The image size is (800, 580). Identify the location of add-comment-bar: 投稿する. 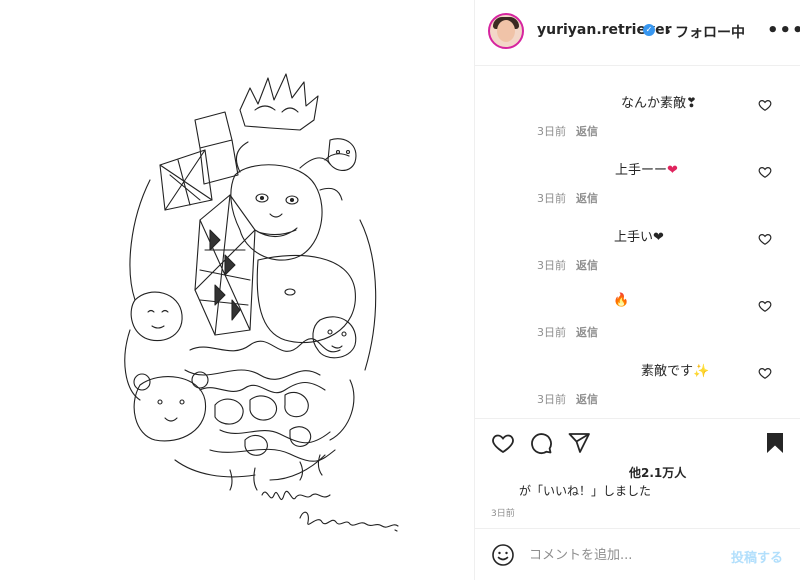
(637, 554).